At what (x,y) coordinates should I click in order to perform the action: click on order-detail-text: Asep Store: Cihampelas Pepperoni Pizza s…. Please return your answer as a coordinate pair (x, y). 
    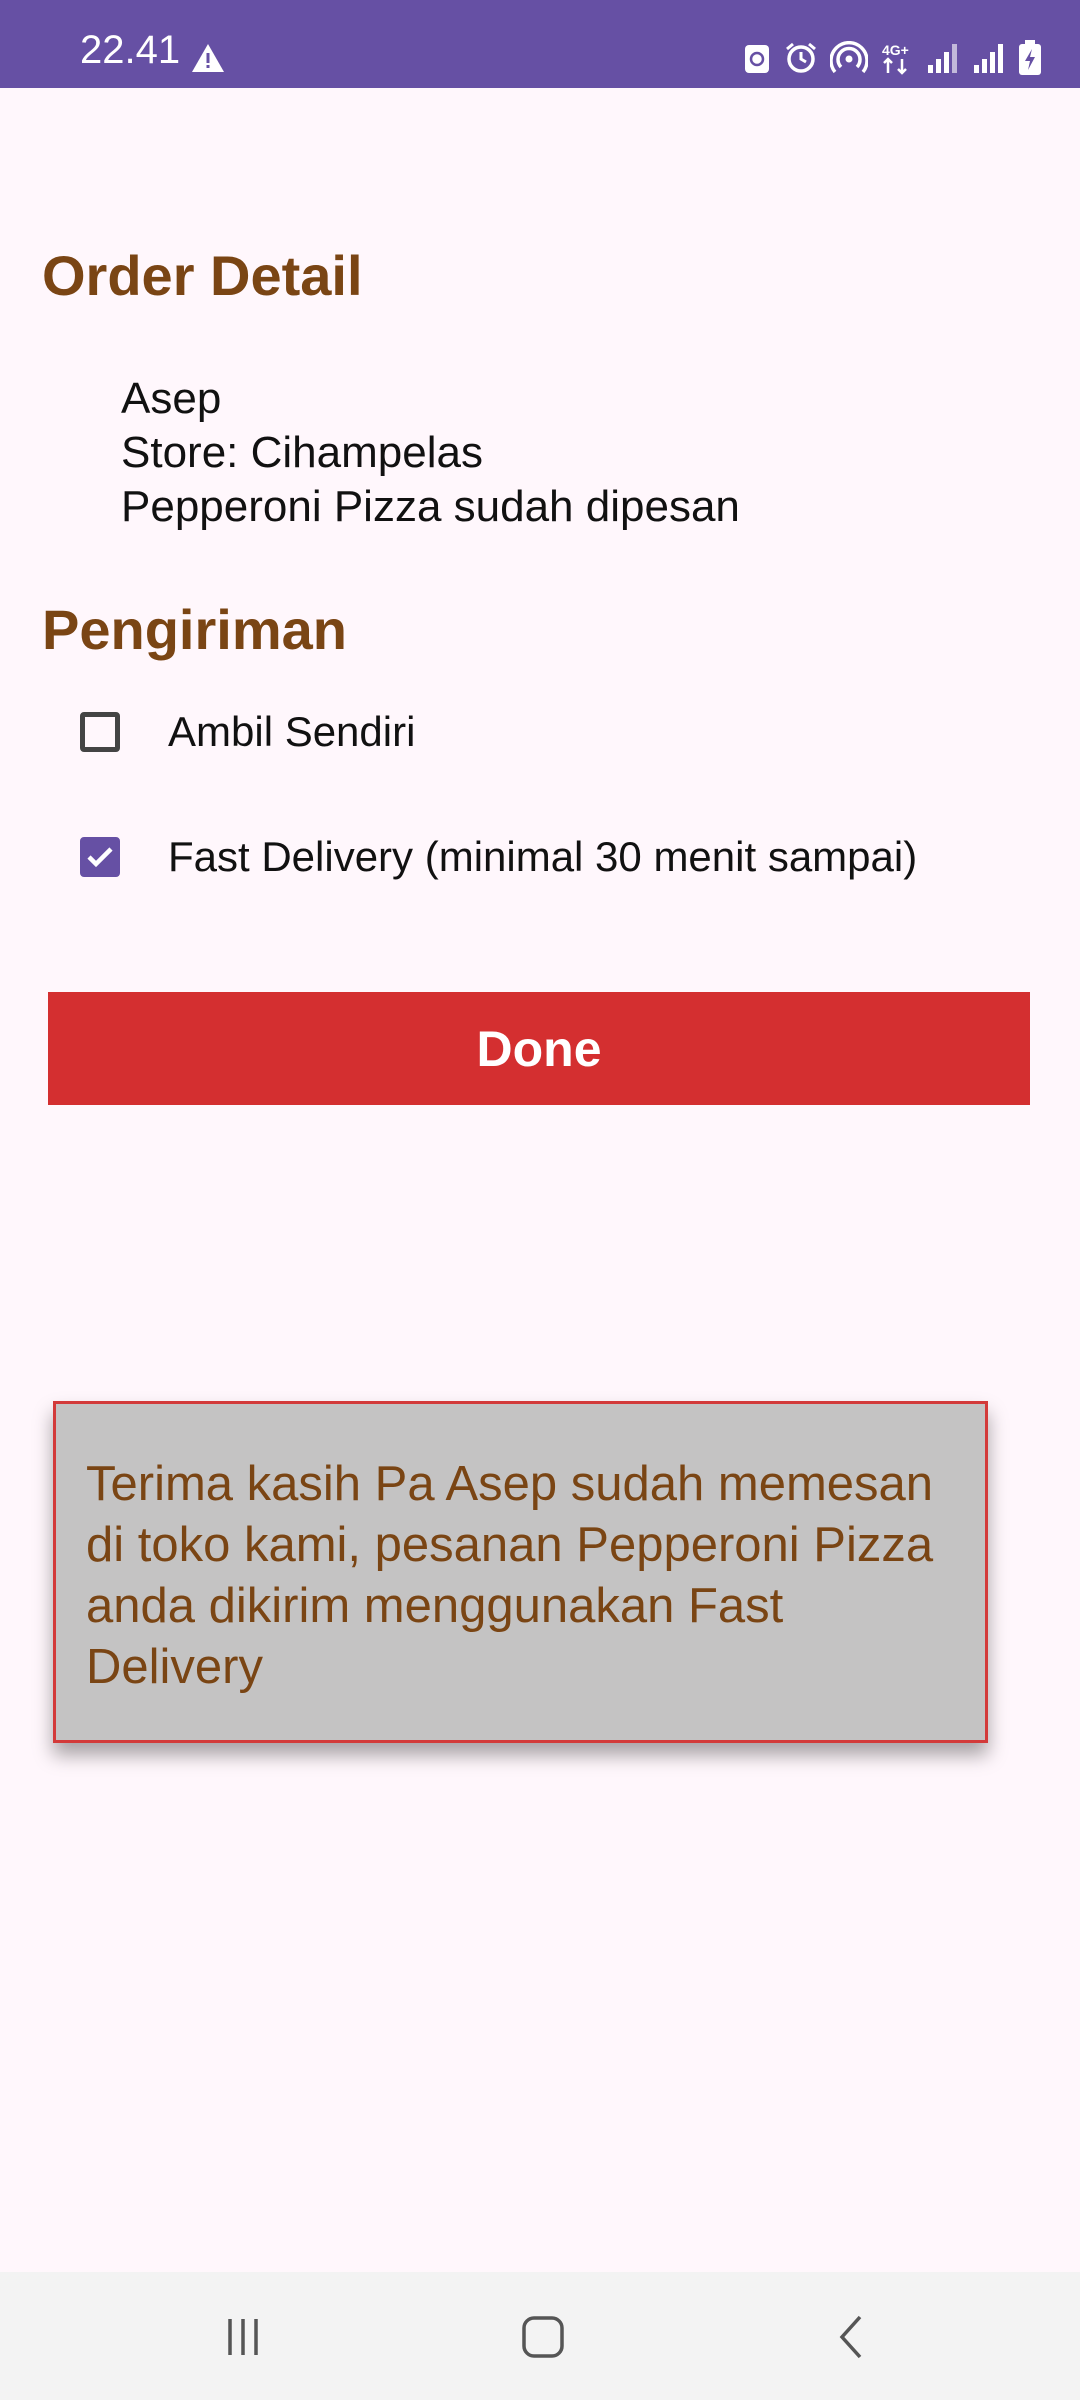
    Looking at the image, I should click on (430, 453).